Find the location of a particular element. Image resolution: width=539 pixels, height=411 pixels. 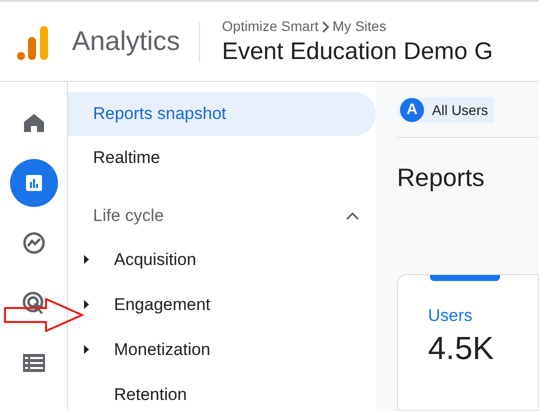

chevron-up-icon is located at coordinates (352, 216).